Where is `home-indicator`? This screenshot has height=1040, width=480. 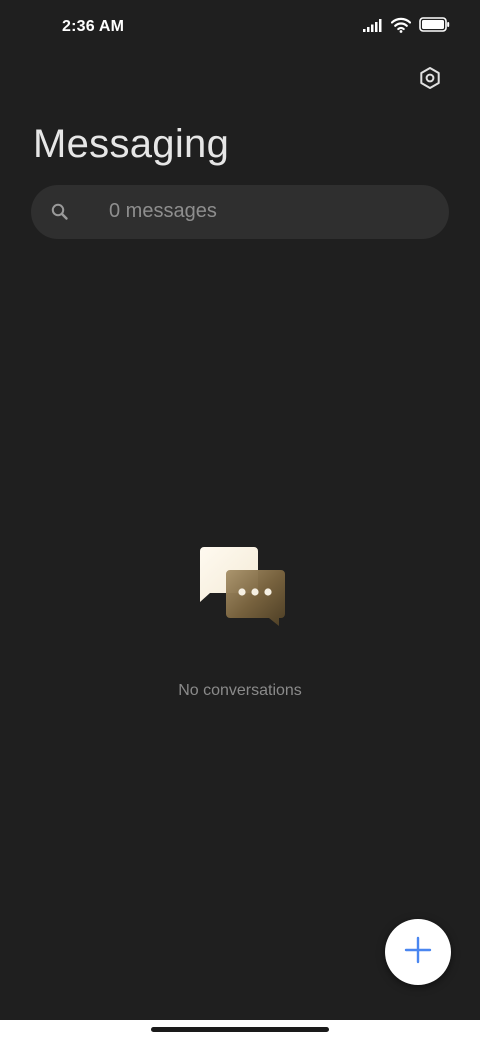
home-indicator is located at coordinates (240, 1029).